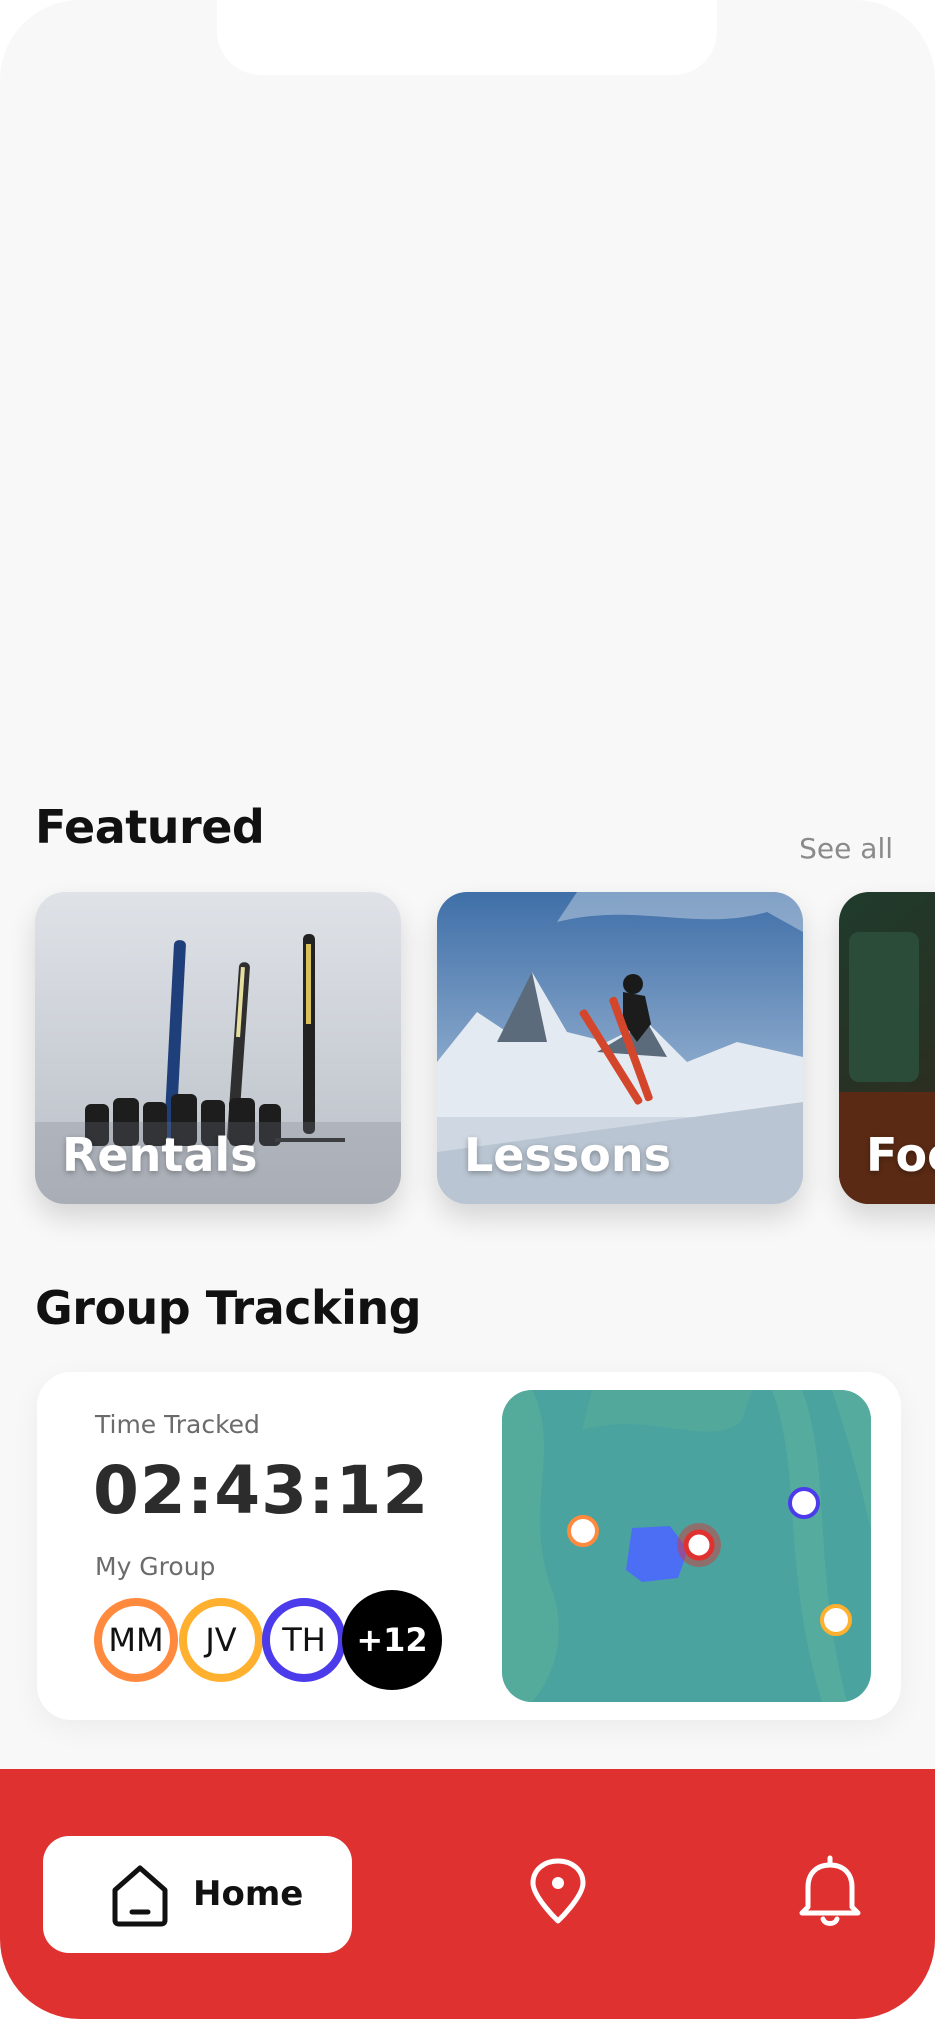 Image resolution: width=935 pixels, height=2019 pixels. Describe the element at coordinates (228, 1308) in the screenshot. I see `group-tracking-title: Group Tracking` at that location.